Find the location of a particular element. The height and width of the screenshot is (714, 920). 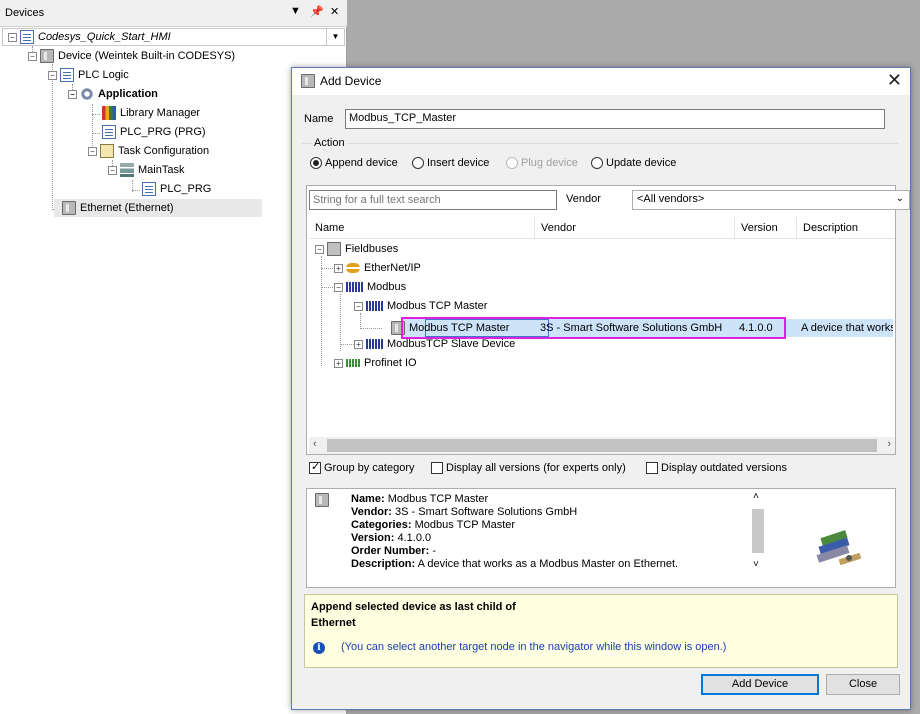

tree-item-ethernet: Ethernet (Ethernet) is located at coordinates (158, 208).